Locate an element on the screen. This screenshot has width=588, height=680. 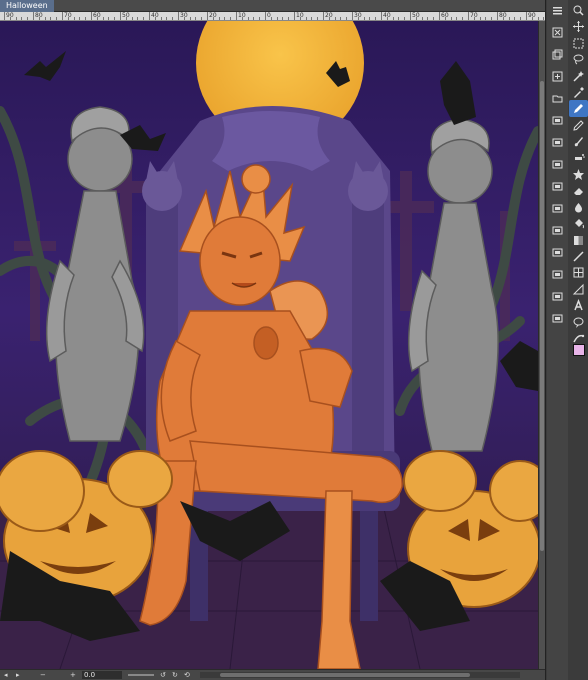
frame-icon is located at coordinates (578, 272).